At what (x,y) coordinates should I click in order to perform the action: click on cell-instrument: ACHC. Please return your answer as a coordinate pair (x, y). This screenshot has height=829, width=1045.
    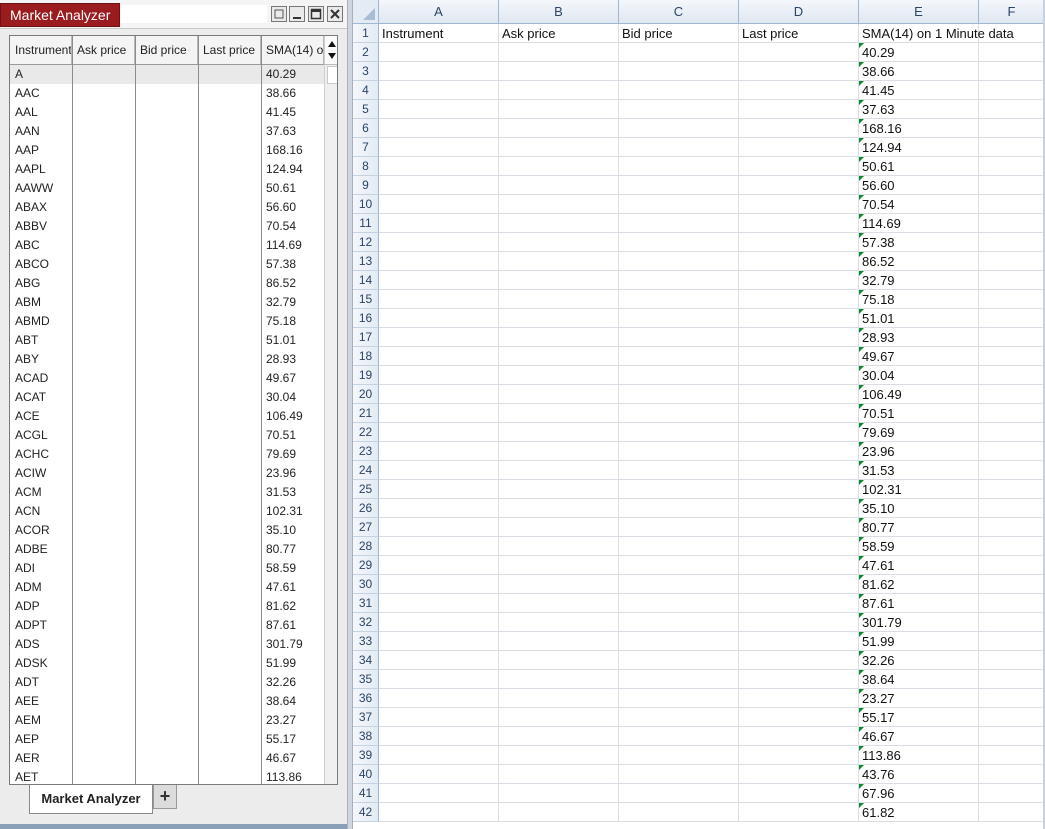
    Looking at the image, I should click on (41, 454).